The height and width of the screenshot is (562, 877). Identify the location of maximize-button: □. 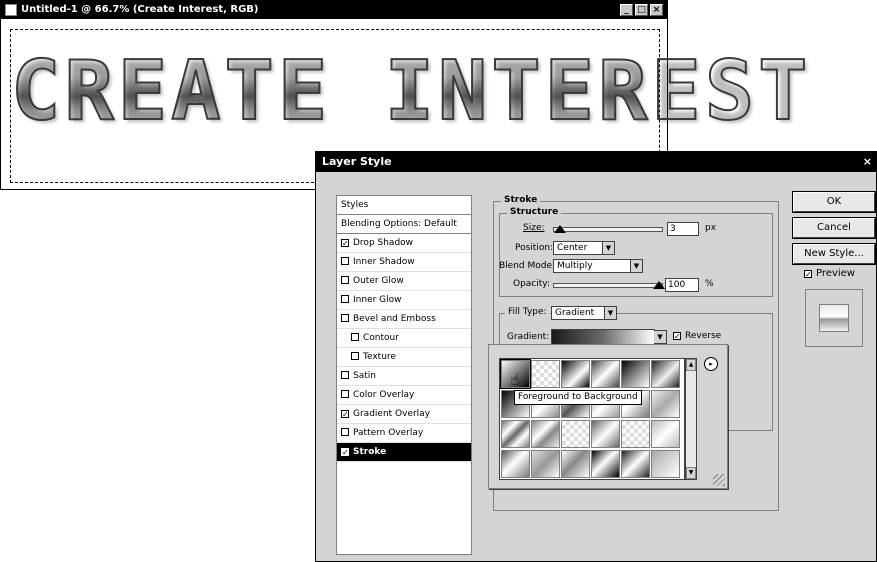
(641, 10).